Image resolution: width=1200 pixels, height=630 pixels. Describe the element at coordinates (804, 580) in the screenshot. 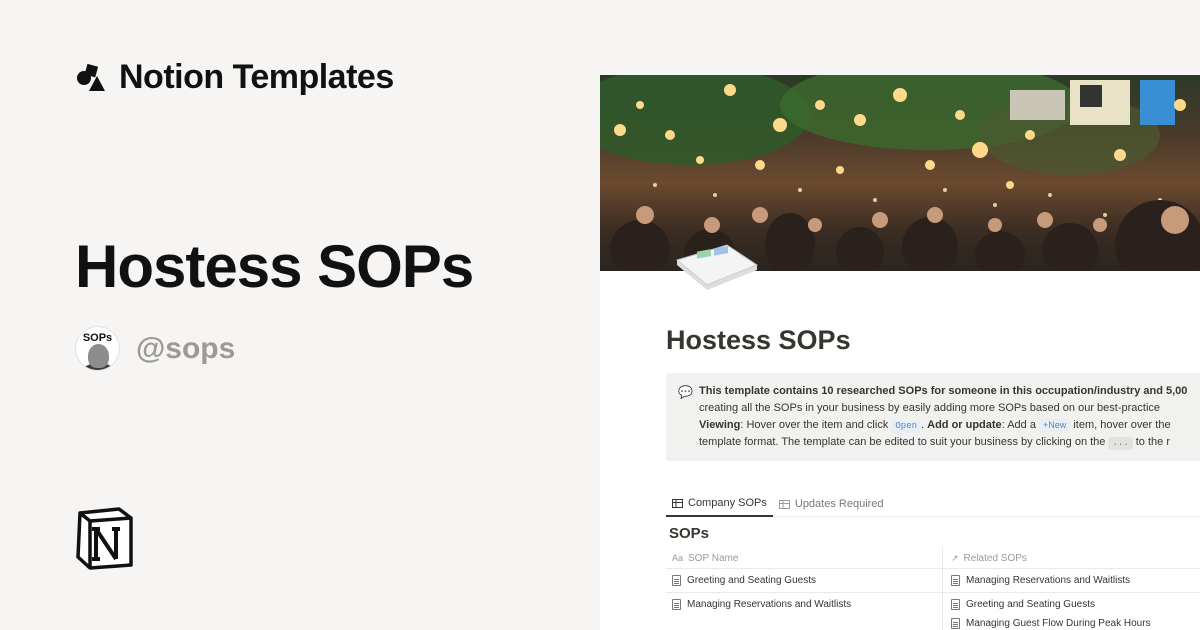

I see `sop-name-cell: Greeting and Seating Guests` at that location.